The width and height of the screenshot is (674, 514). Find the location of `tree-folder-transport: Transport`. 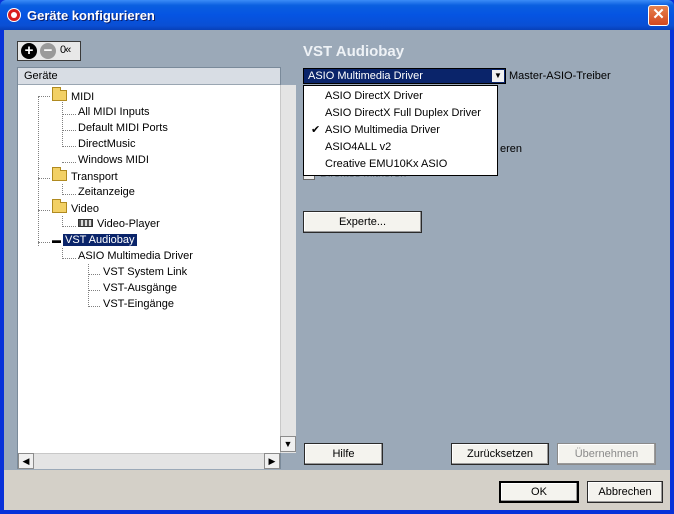

tree-folder-transport: Transport is located at coordinates (85, 176).